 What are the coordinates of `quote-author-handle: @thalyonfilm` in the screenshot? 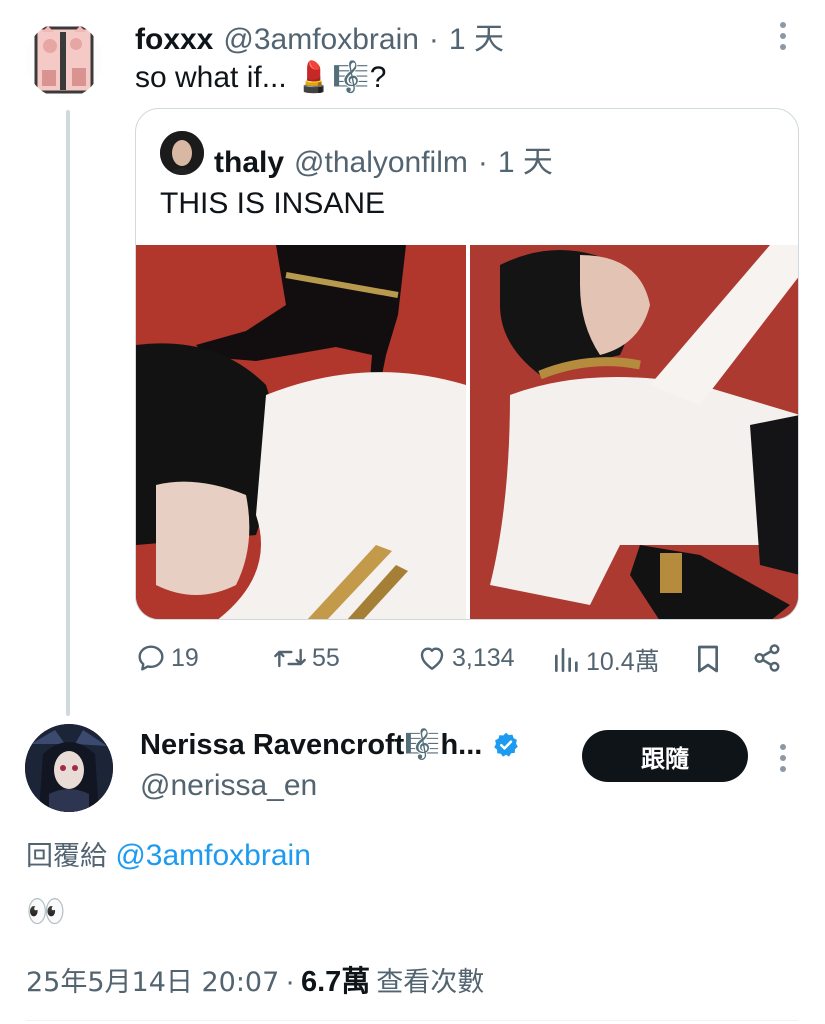 It's located at (381, 163).